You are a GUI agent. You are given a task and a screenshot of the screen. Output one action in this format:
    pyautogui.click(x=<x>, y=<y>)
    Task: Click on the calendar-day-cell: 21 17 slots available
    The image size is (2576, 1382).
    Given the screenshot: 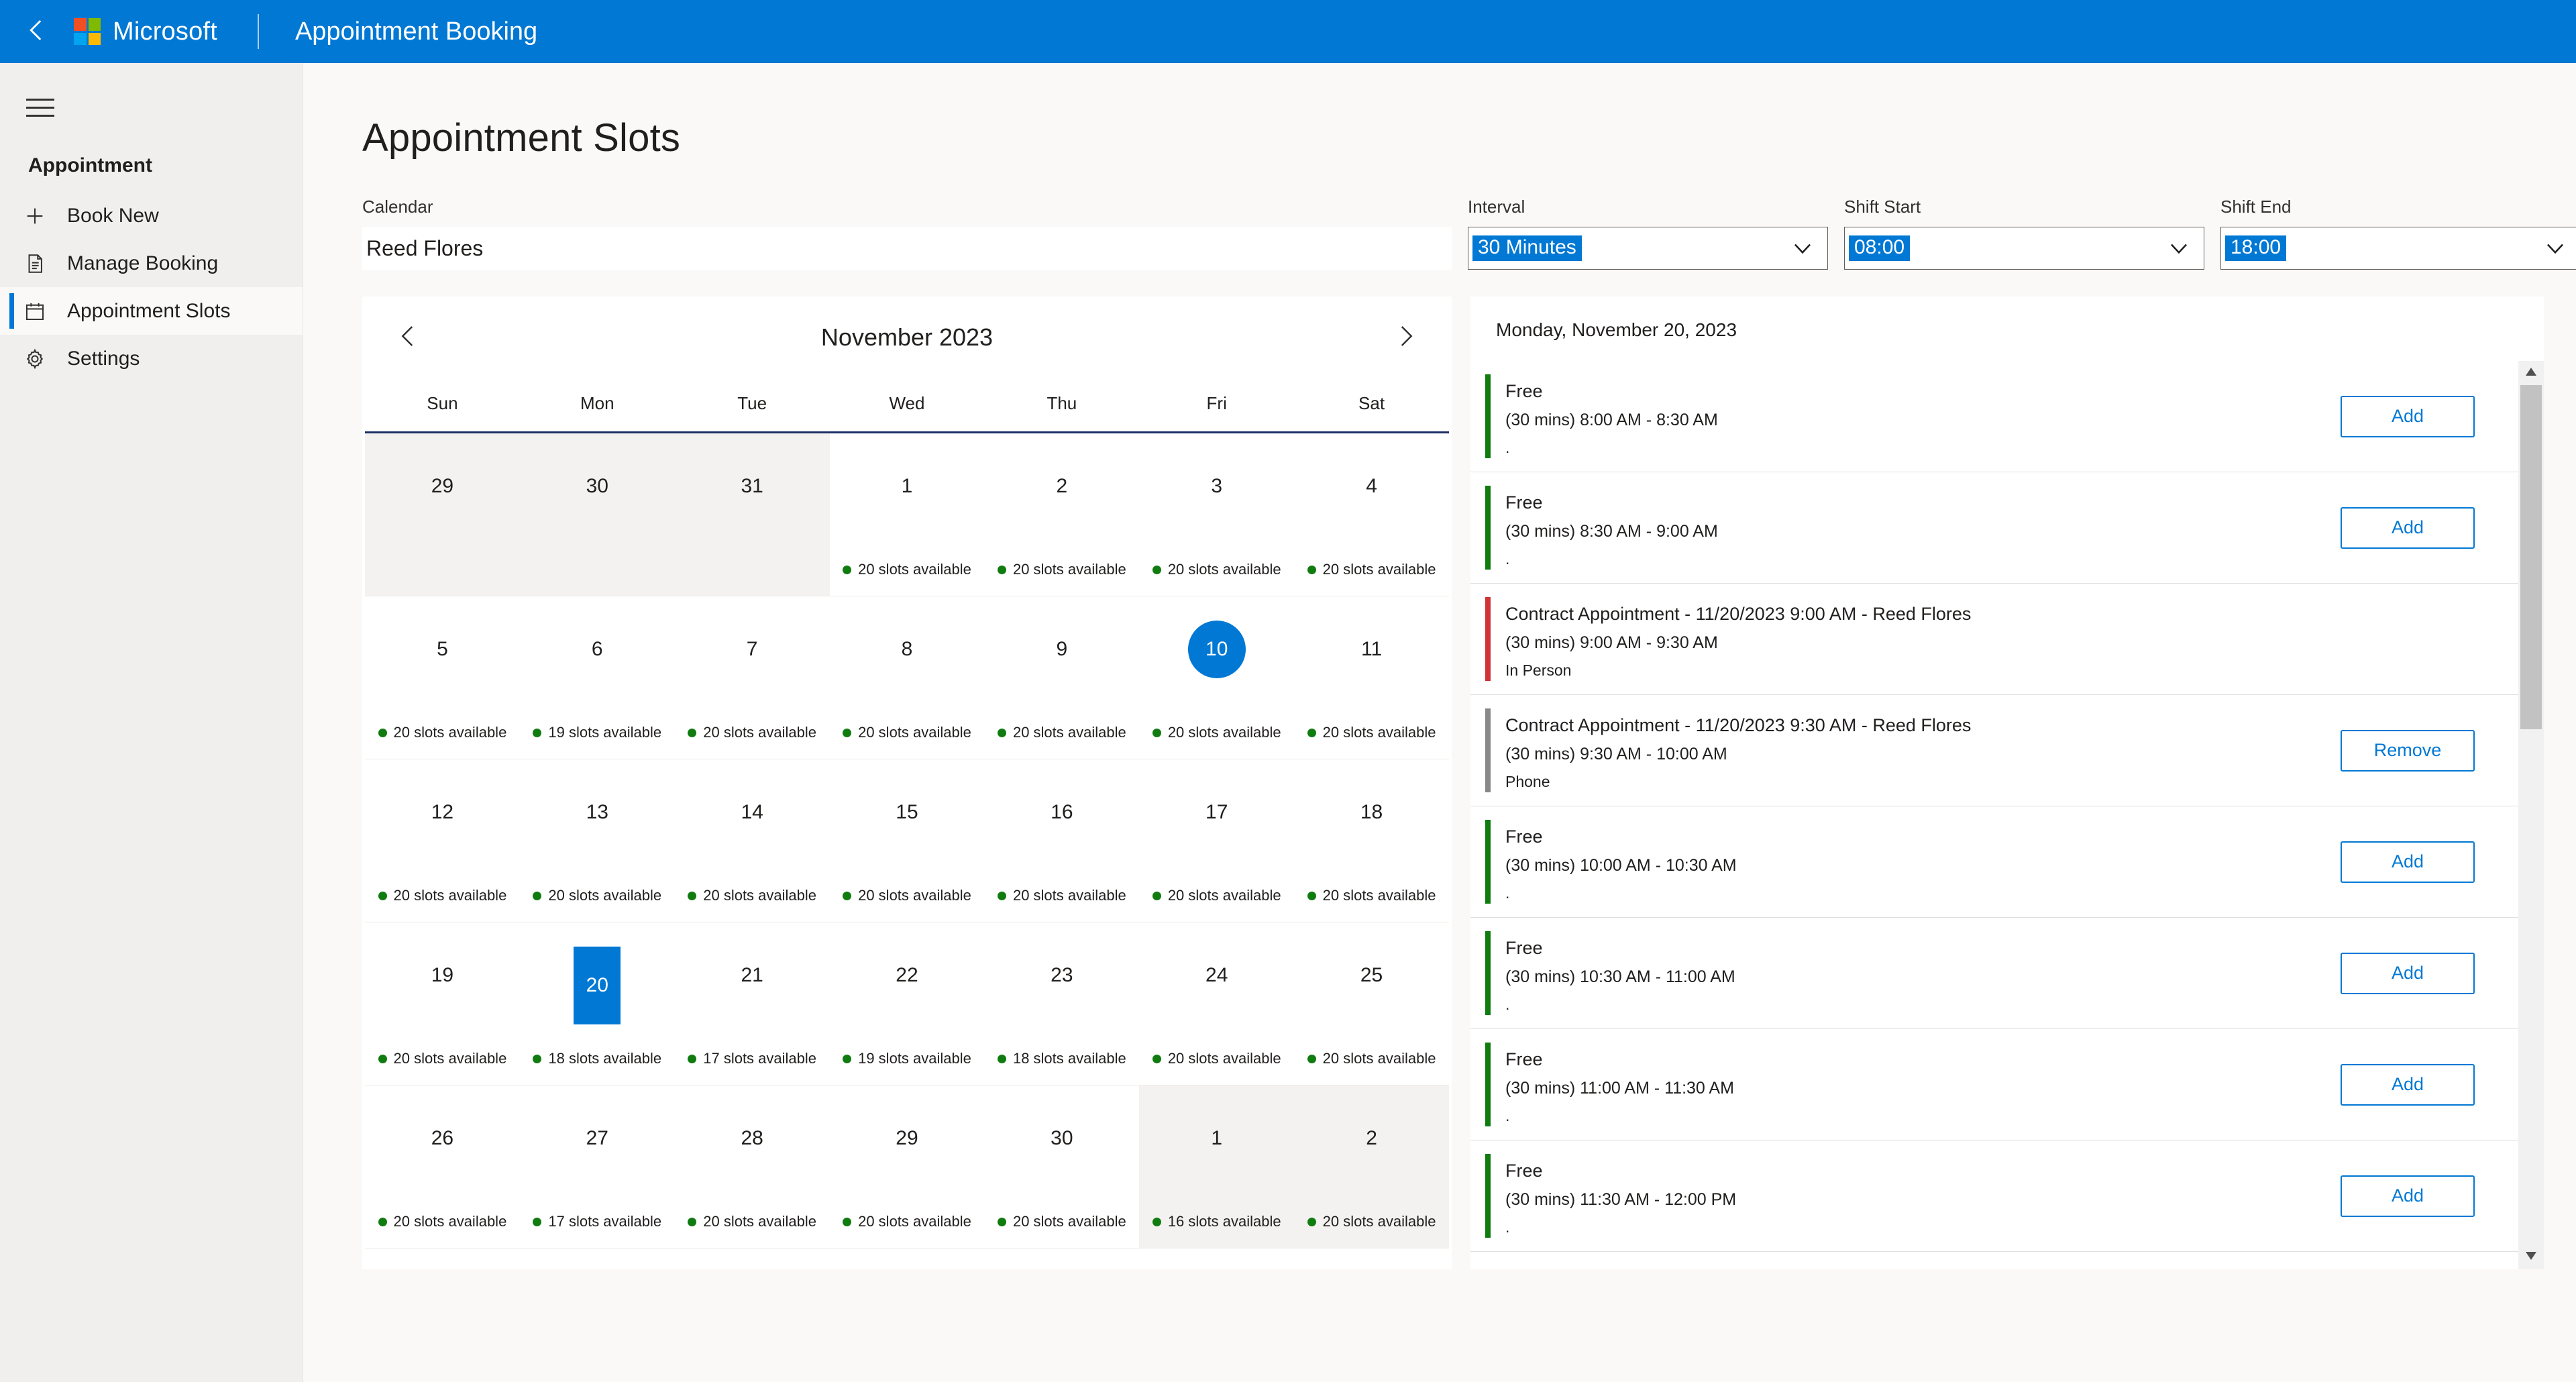 What is the action you would take?
    pyautogui.click(x=752, y=1003)
    